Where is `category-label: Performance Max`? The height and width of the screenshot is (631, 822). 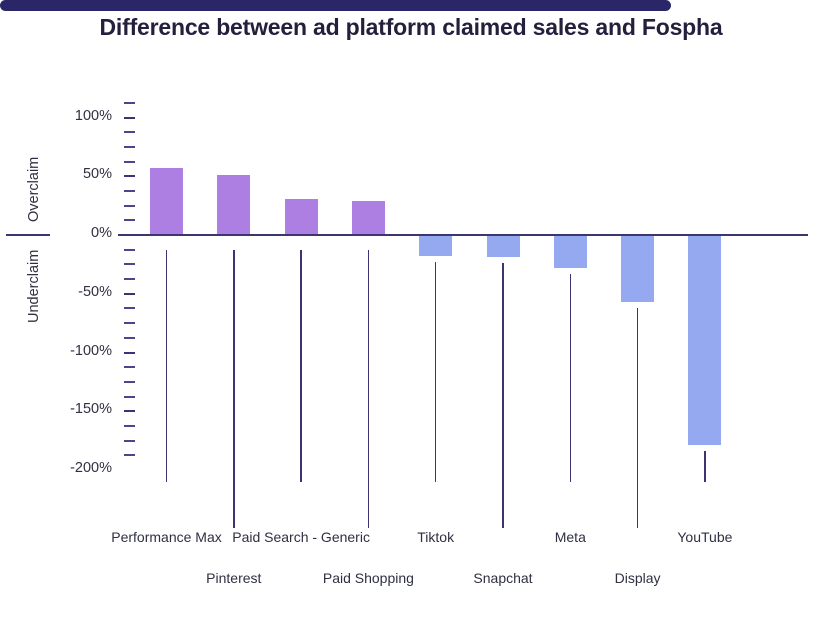
category-label: Performance Max is located at coordinates (166, 537).